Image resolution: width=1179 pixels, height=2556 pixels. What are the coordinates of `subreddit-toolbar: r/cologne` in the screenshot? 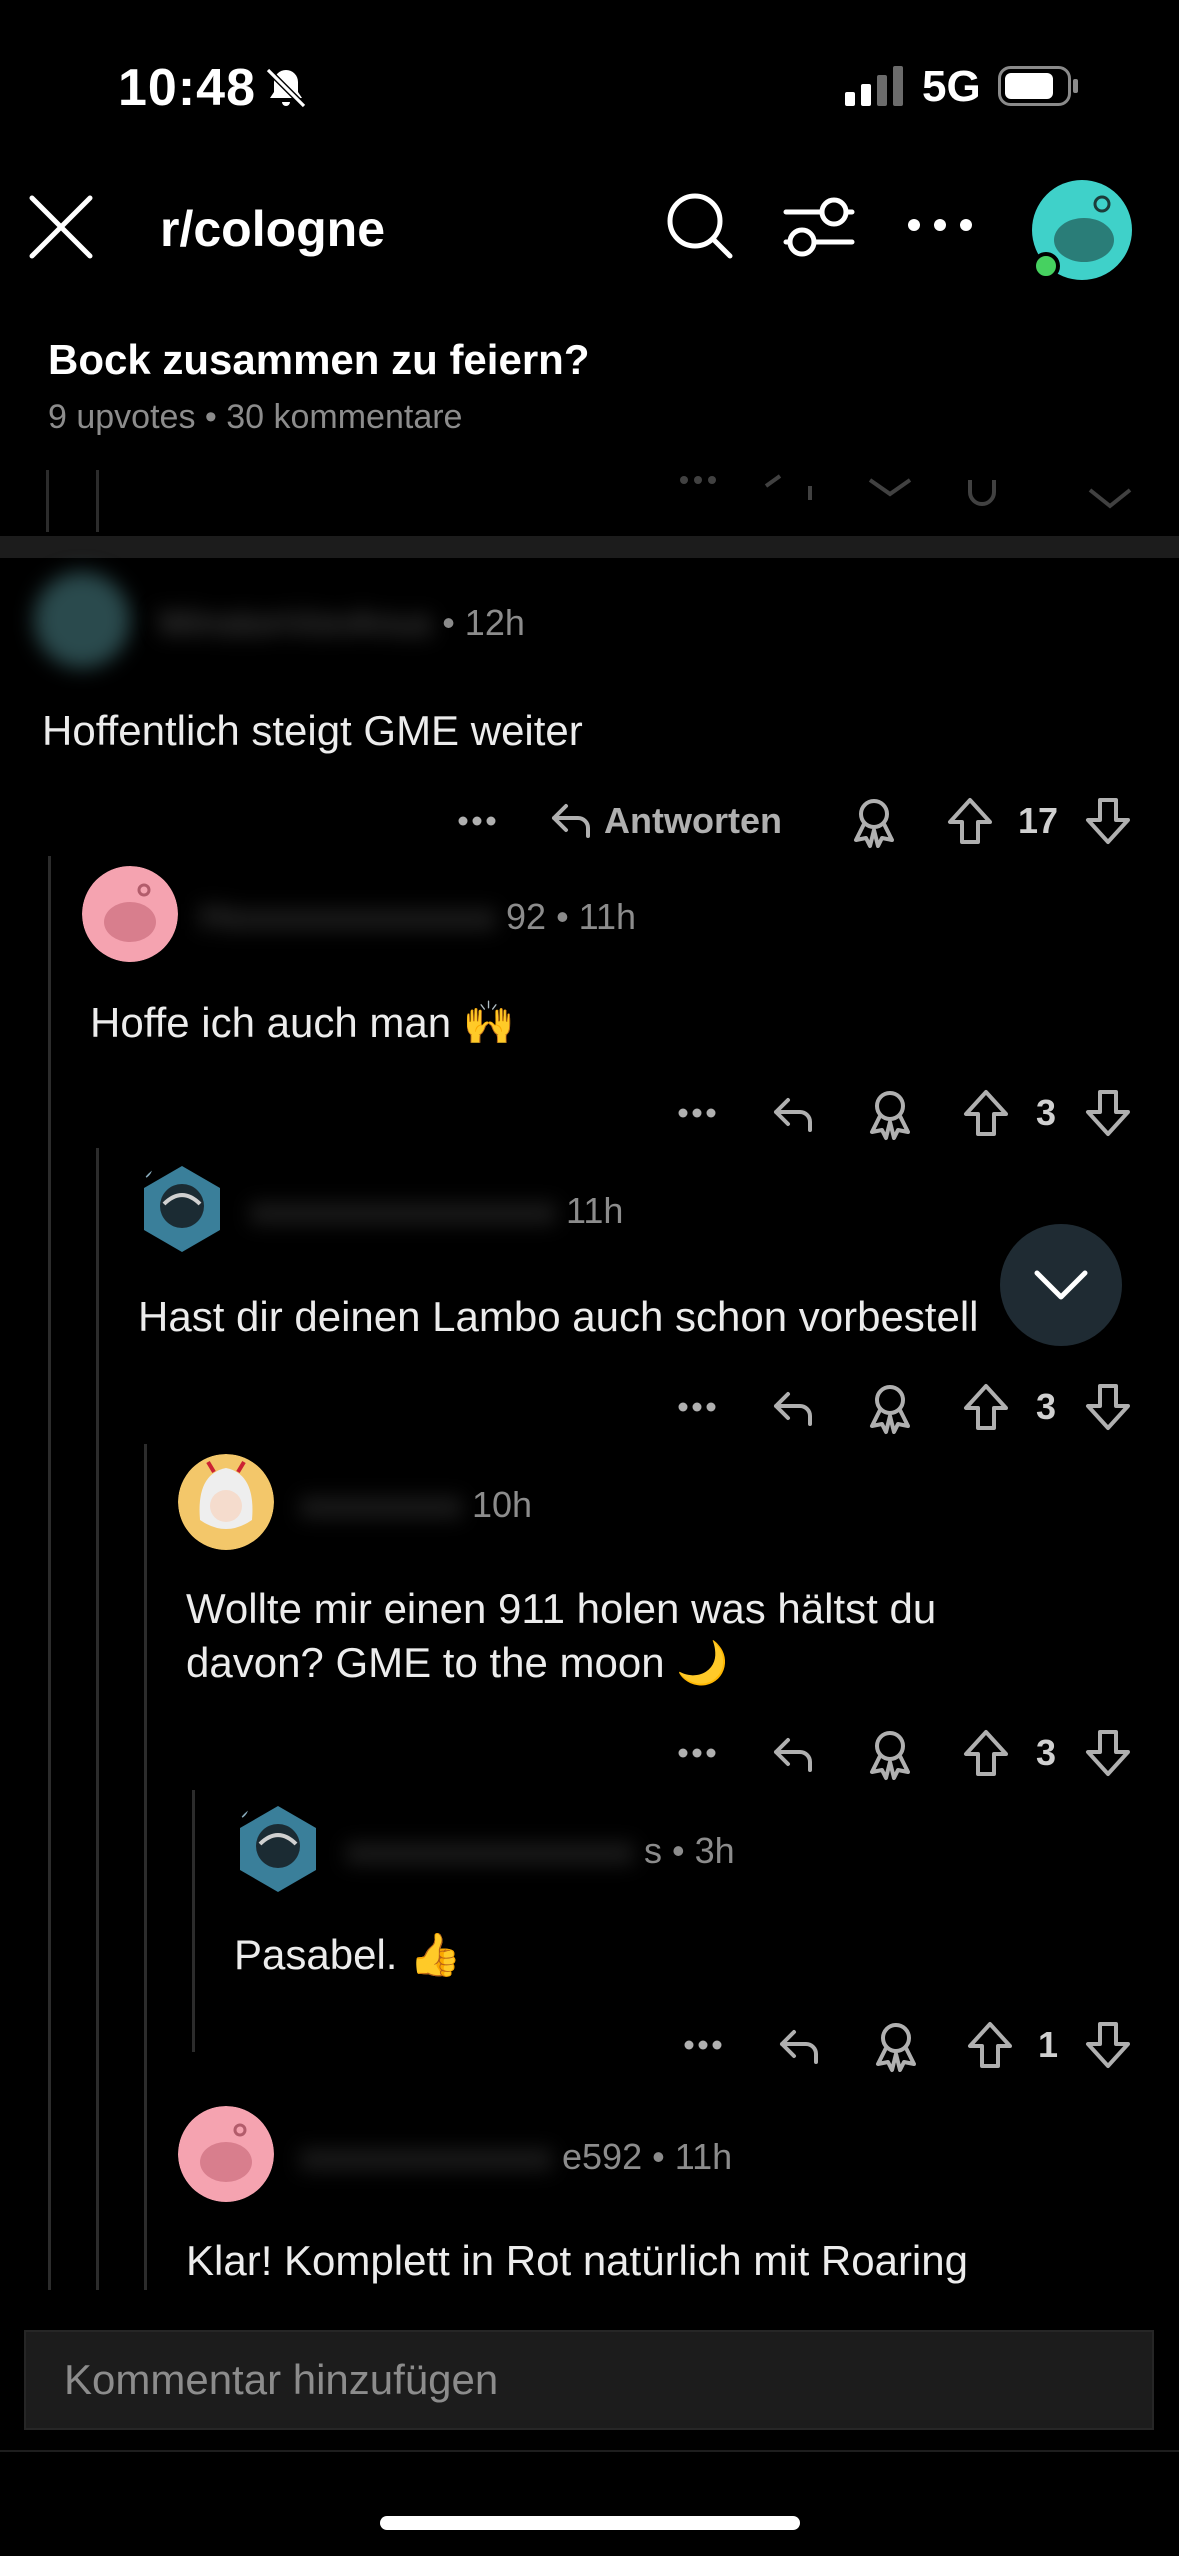 It's located at (589, 230).